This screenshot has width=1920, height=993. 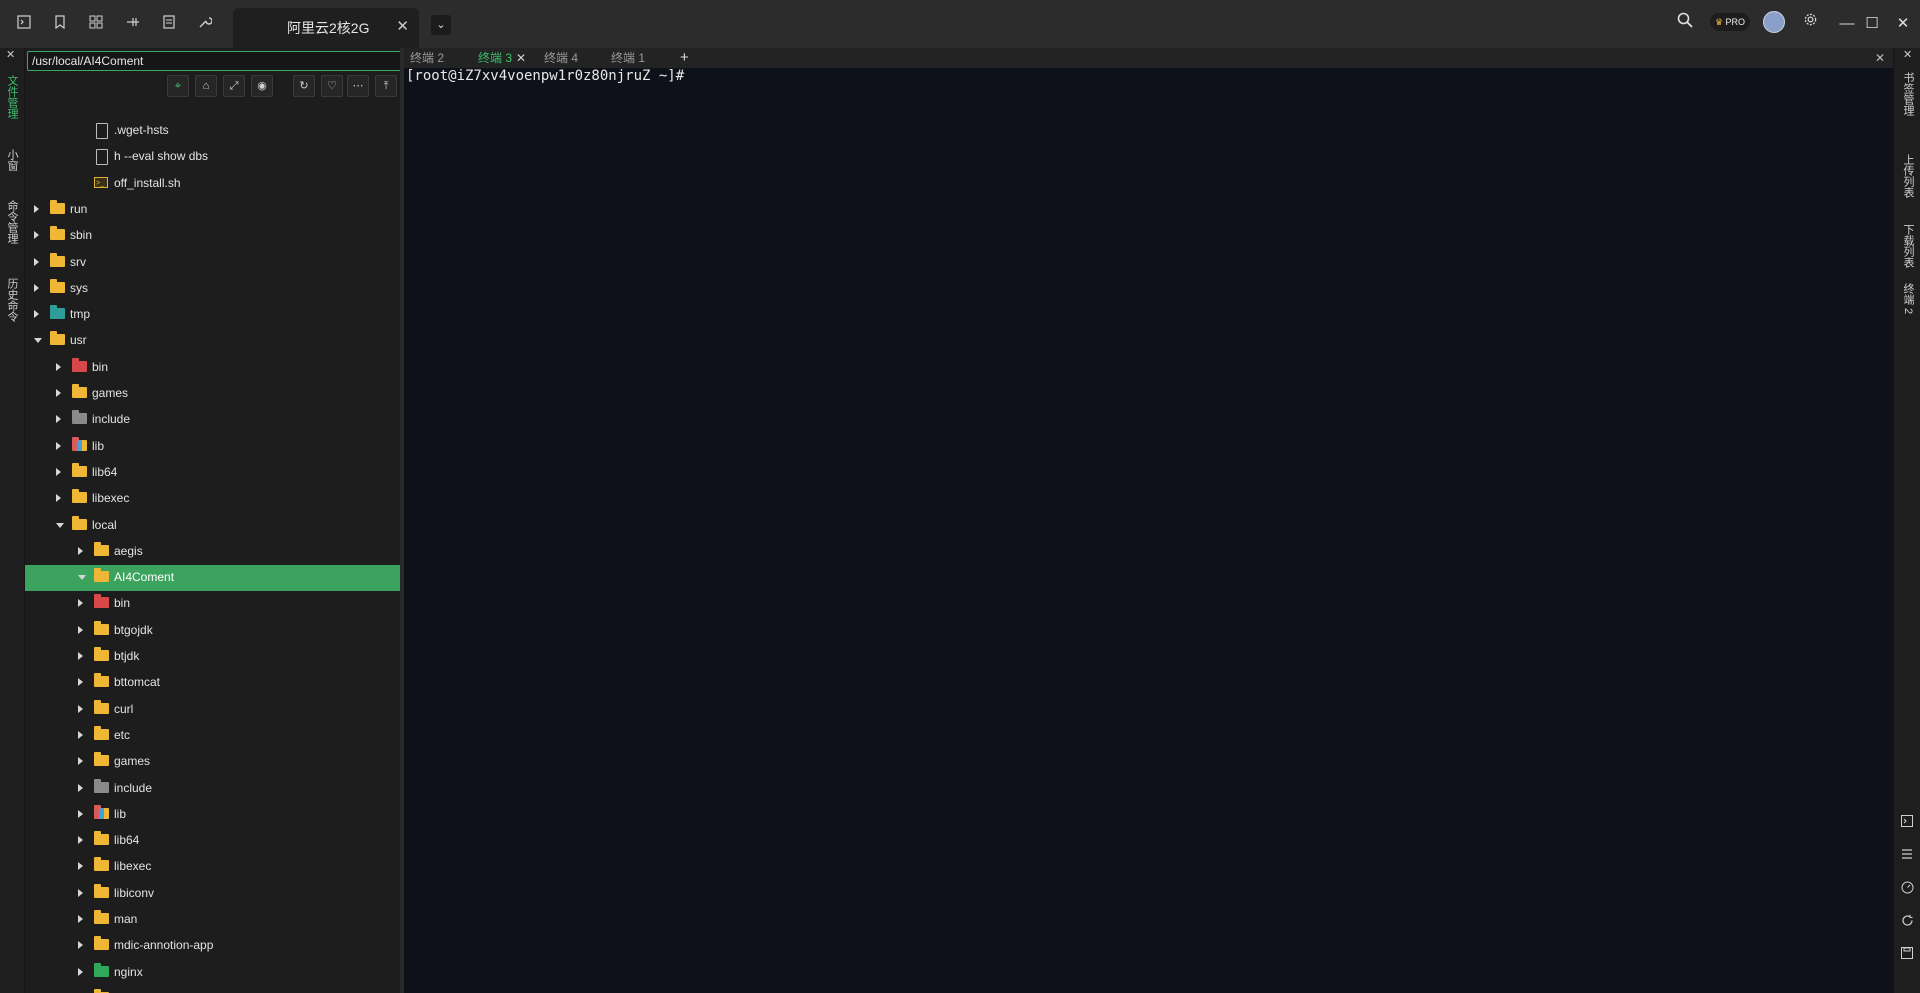 What do you see at coordinates (332, 86) in the screenshot?
I see `heart-icon: ♡` at bounding box center [332, 86].